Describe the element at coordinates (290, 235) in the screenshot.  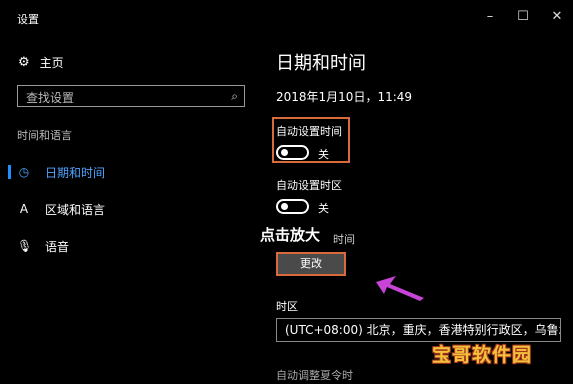
I see `callout-text: 点击放大` at that location.